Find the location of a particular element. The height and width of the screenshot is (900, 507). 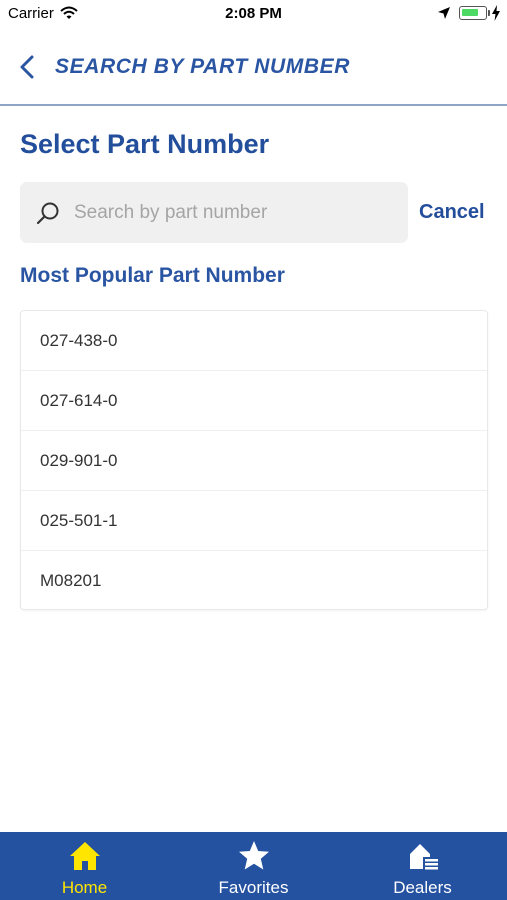

battery-cap is located at coordinates (489, 13).